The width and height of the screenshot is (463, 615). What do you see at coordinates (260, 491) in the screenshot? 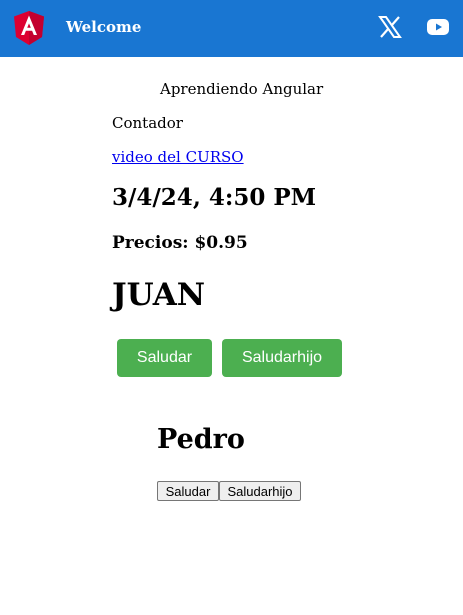
I see `child-saludarhijo-button: Saludarhijo` at bounding box center [260, 491].